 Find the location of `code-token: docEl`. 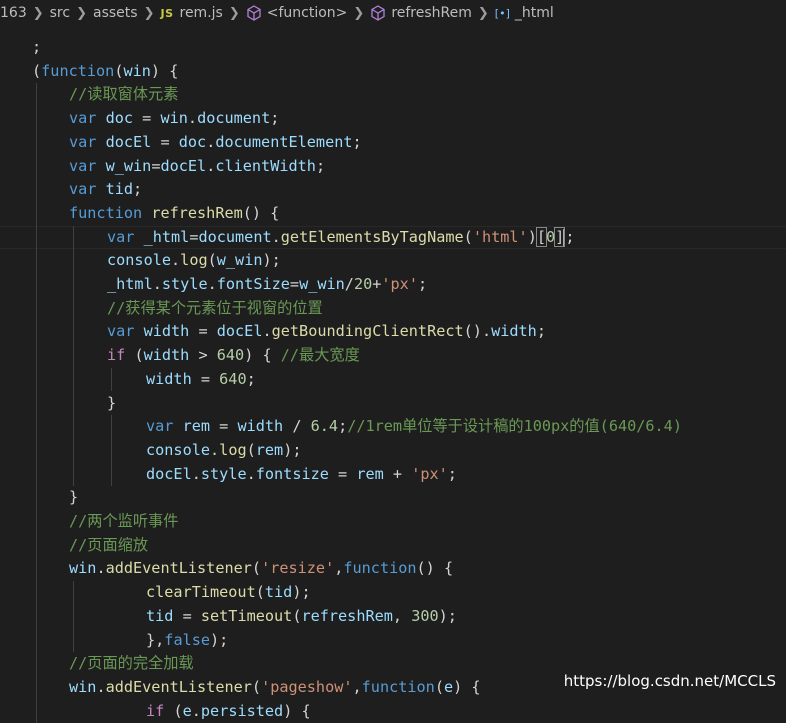

code-token: docEl is located at coordinates (239, 331).